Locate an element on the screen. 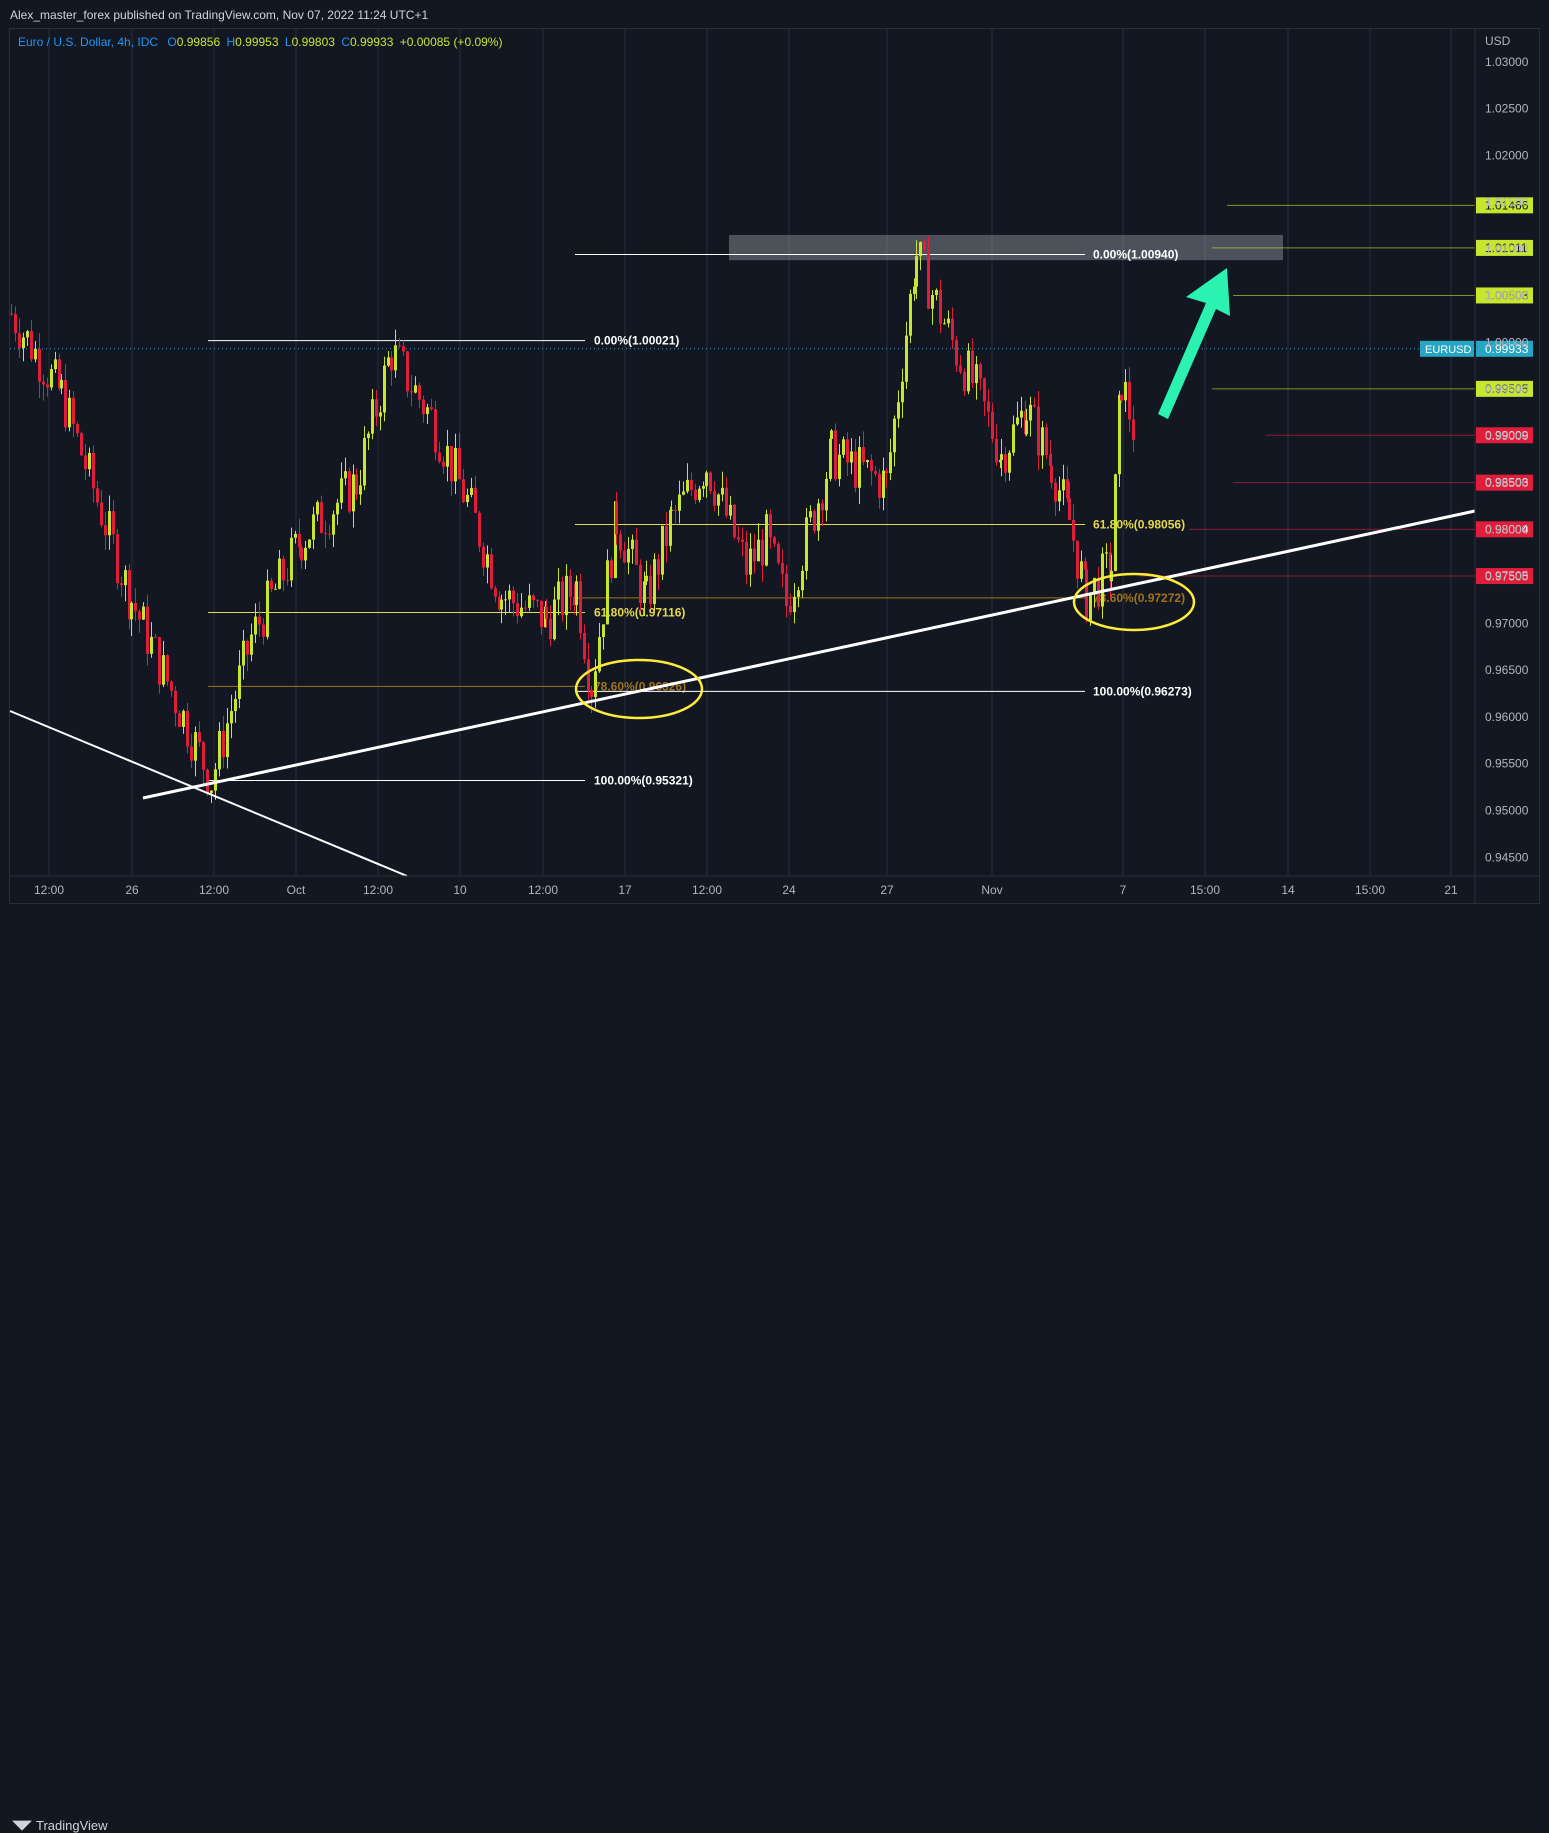 This screenshot has width=1549, height=1833. tradingview-logo: ◥◤ TradingView is located at coordinates (60, 1825).